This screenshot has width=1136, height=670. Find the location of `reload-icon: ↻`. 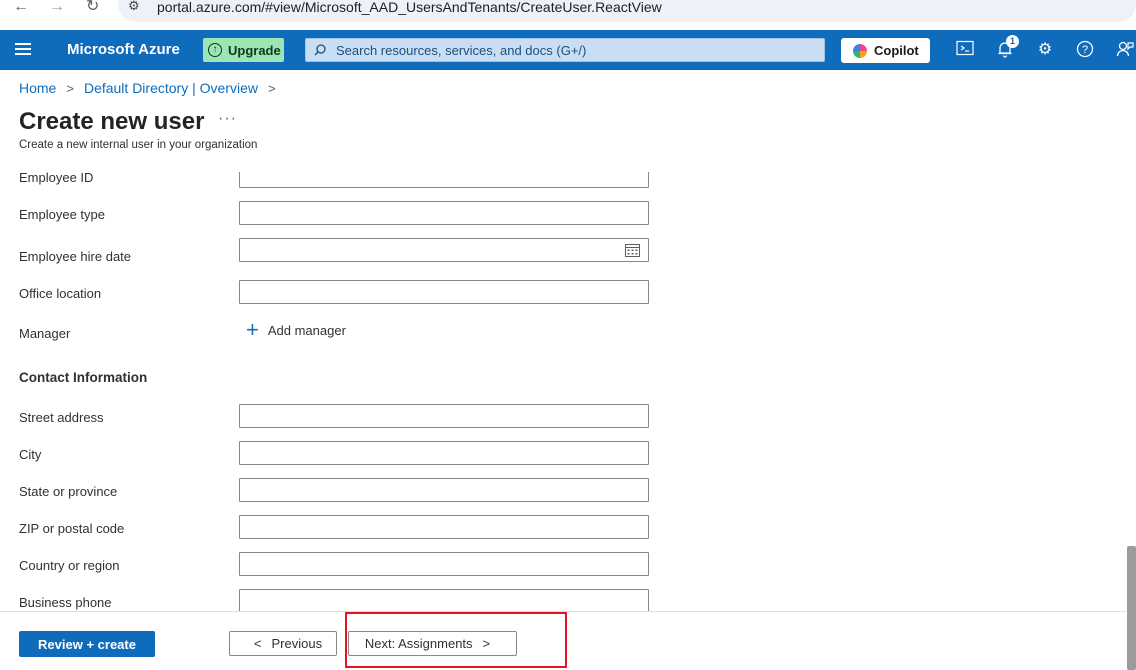

reload-icon: ↻ is located at coordinates (92, 7).